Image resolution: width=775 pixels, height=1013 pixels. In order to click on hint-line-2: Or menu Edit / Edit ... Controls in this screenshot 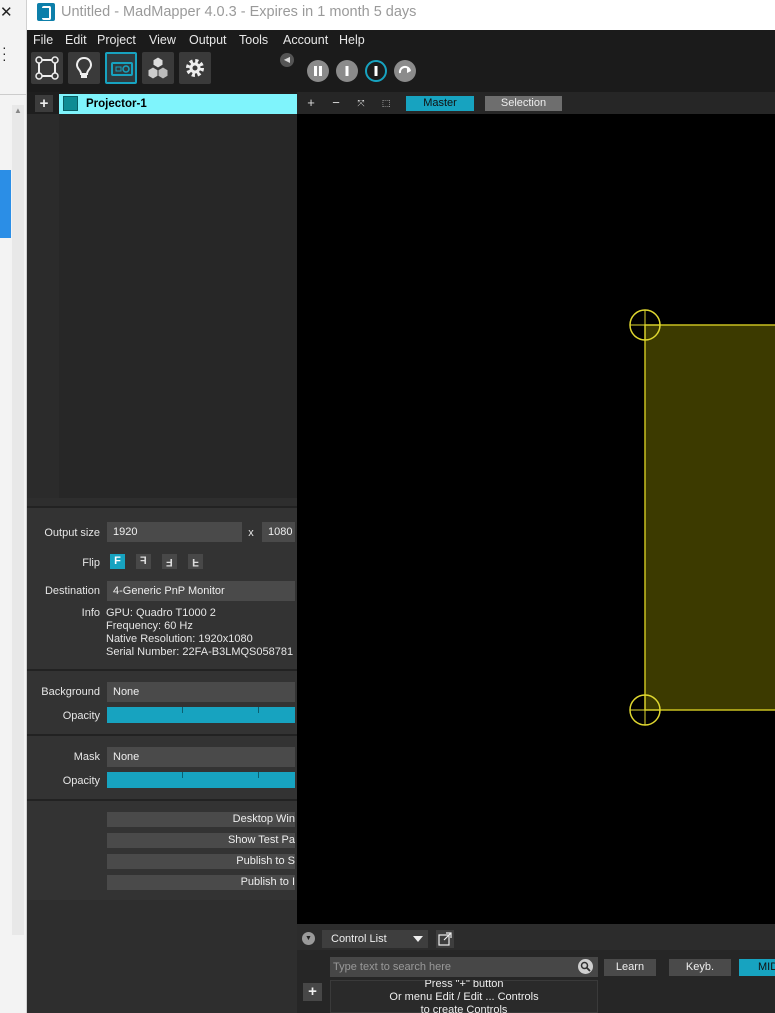, I will do `click(464, 997)`.